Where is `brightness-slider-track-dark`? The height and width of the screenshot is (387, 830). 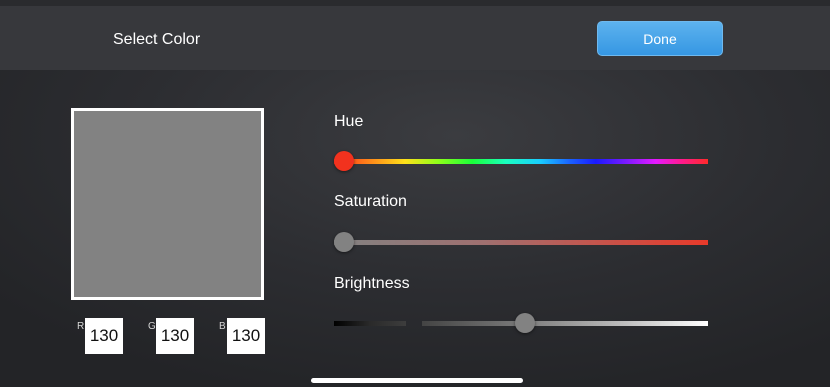 brightness-slider-track-dark is located at coordinates (370, 323).